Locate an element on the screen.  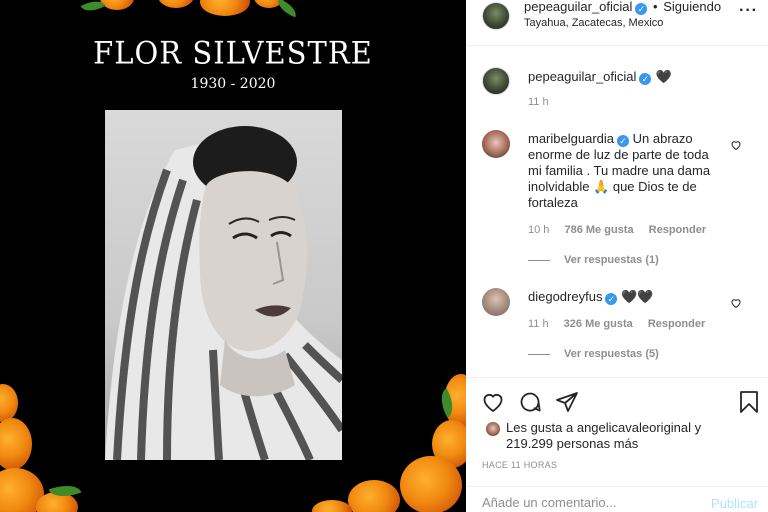
comment-likes: 786 Me gusta is located at coordinates (598, 230).